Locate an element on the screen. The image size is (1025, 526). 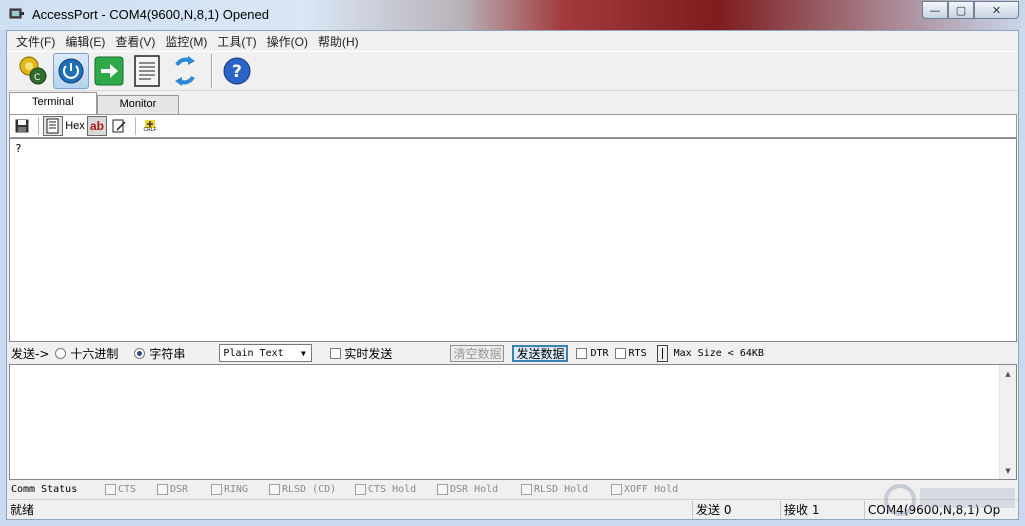
status-rlsd-label: RLSD (CD) is located at coordinates (309, 489).